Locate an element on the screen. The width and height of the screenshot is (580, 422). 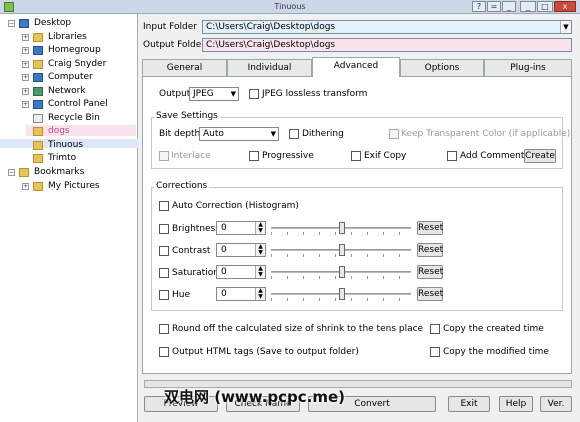
version-button: Ver. is located at coordinates (556, 404).